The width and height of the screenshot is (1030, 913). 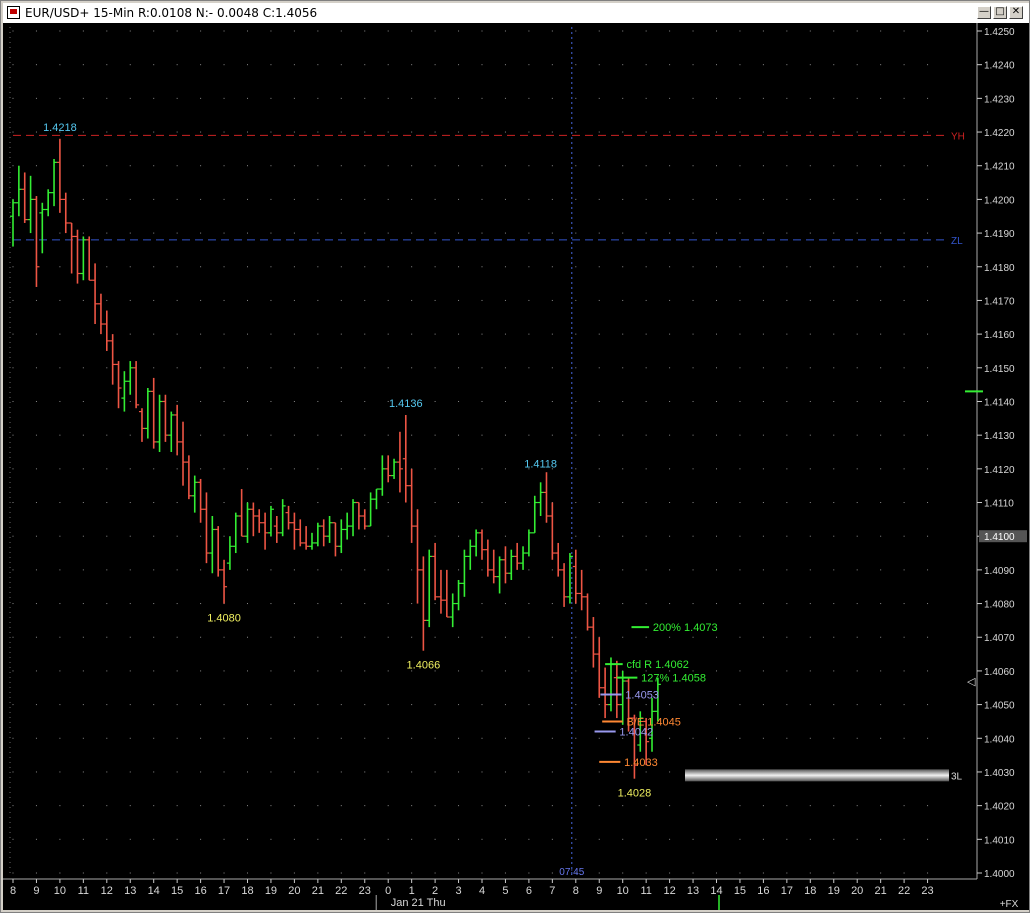 What do you see at coordinates (999, 268) in the screenshot?
I see `price-tick-label: 1.4180` at bounding box center [999, 268].